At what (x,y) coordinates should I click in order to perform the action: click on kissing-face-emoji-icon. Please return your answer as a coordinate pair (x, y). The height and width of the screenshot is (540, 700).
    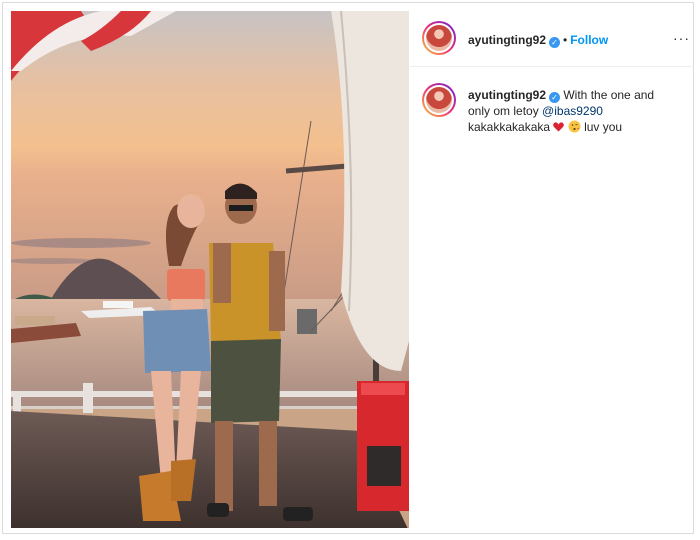
    Looking at the image, I should click on (574, 126).